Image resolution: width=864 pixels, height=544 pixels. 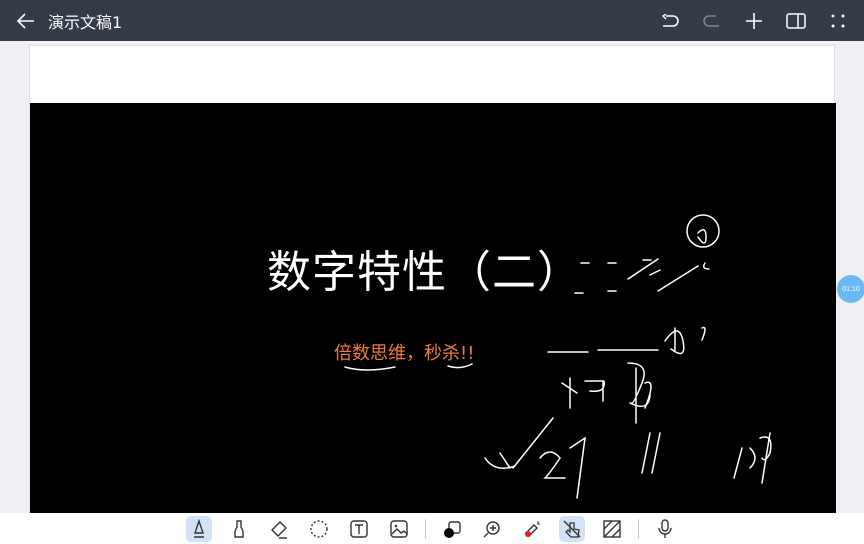 I want to click on background-pattern-tool, so click(x=612, y=529).